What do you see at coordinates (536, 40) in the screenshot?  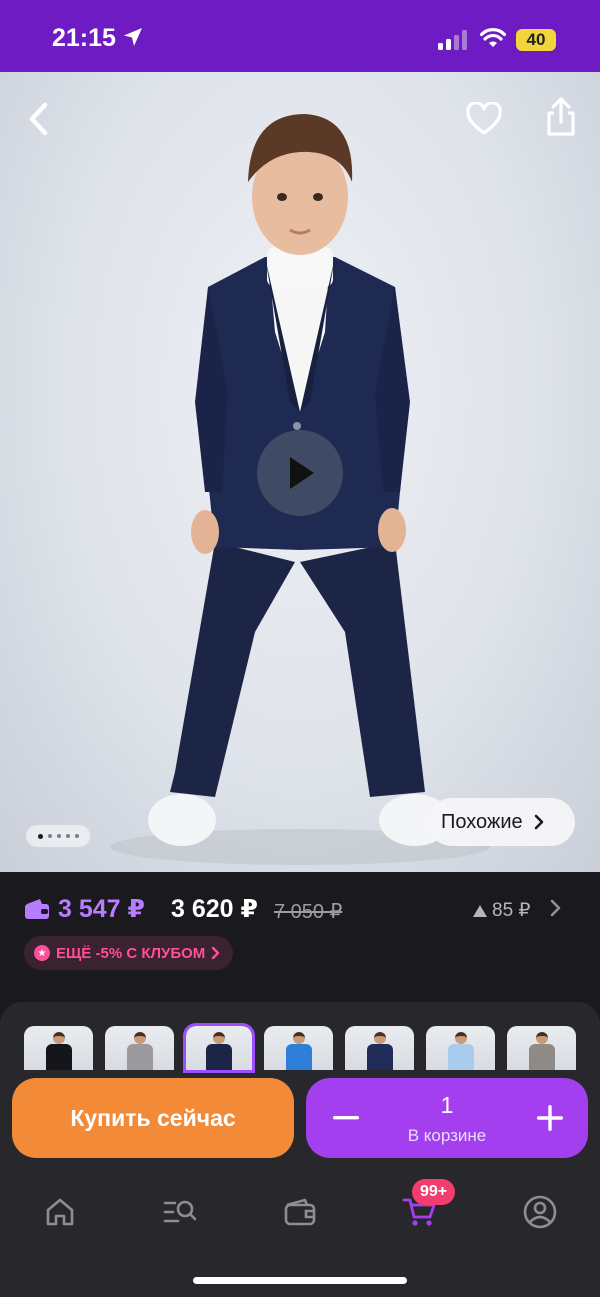 I see `battery-indicator: 40` at bounding box center [536, 40].